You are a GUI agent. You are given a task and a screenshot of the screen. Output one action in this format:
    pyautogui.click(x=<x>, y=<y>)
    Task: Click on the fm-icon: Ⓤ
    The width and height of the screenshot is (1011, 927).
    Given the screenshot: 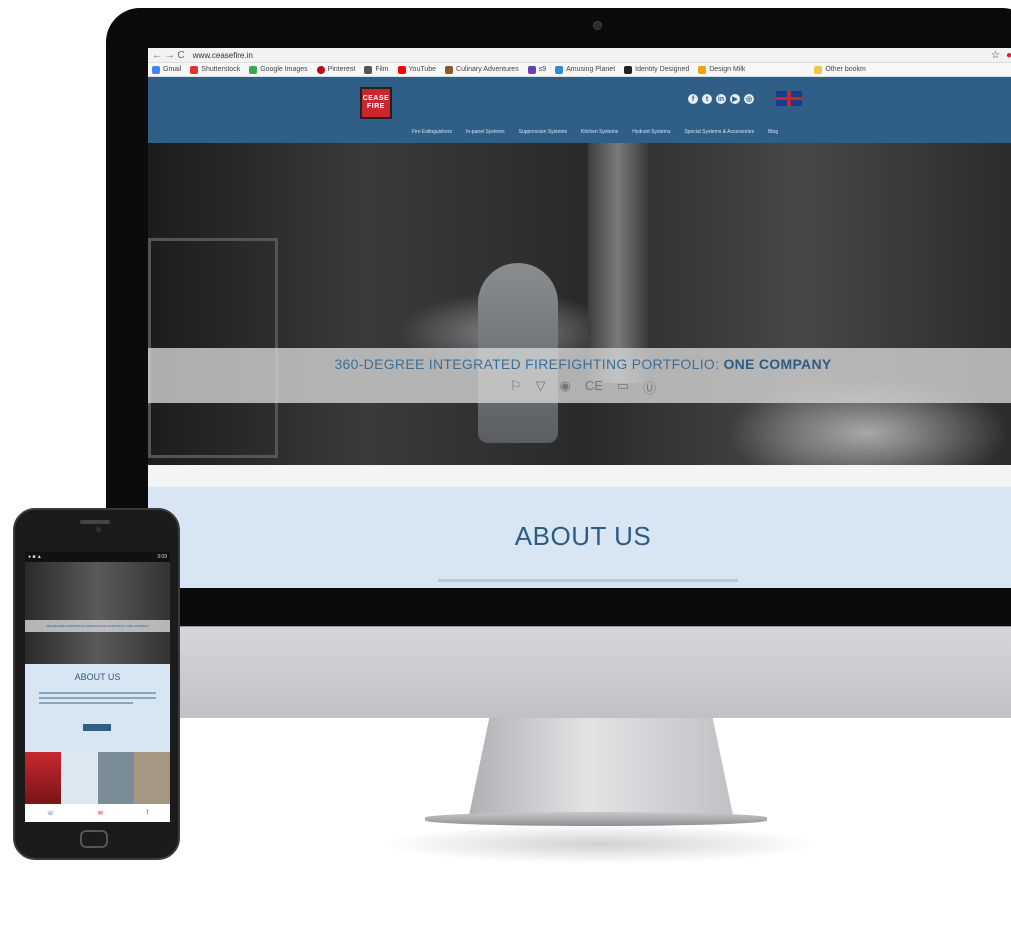 What is the action you would take?
    pyautogui.click(x=650, y=388)
    